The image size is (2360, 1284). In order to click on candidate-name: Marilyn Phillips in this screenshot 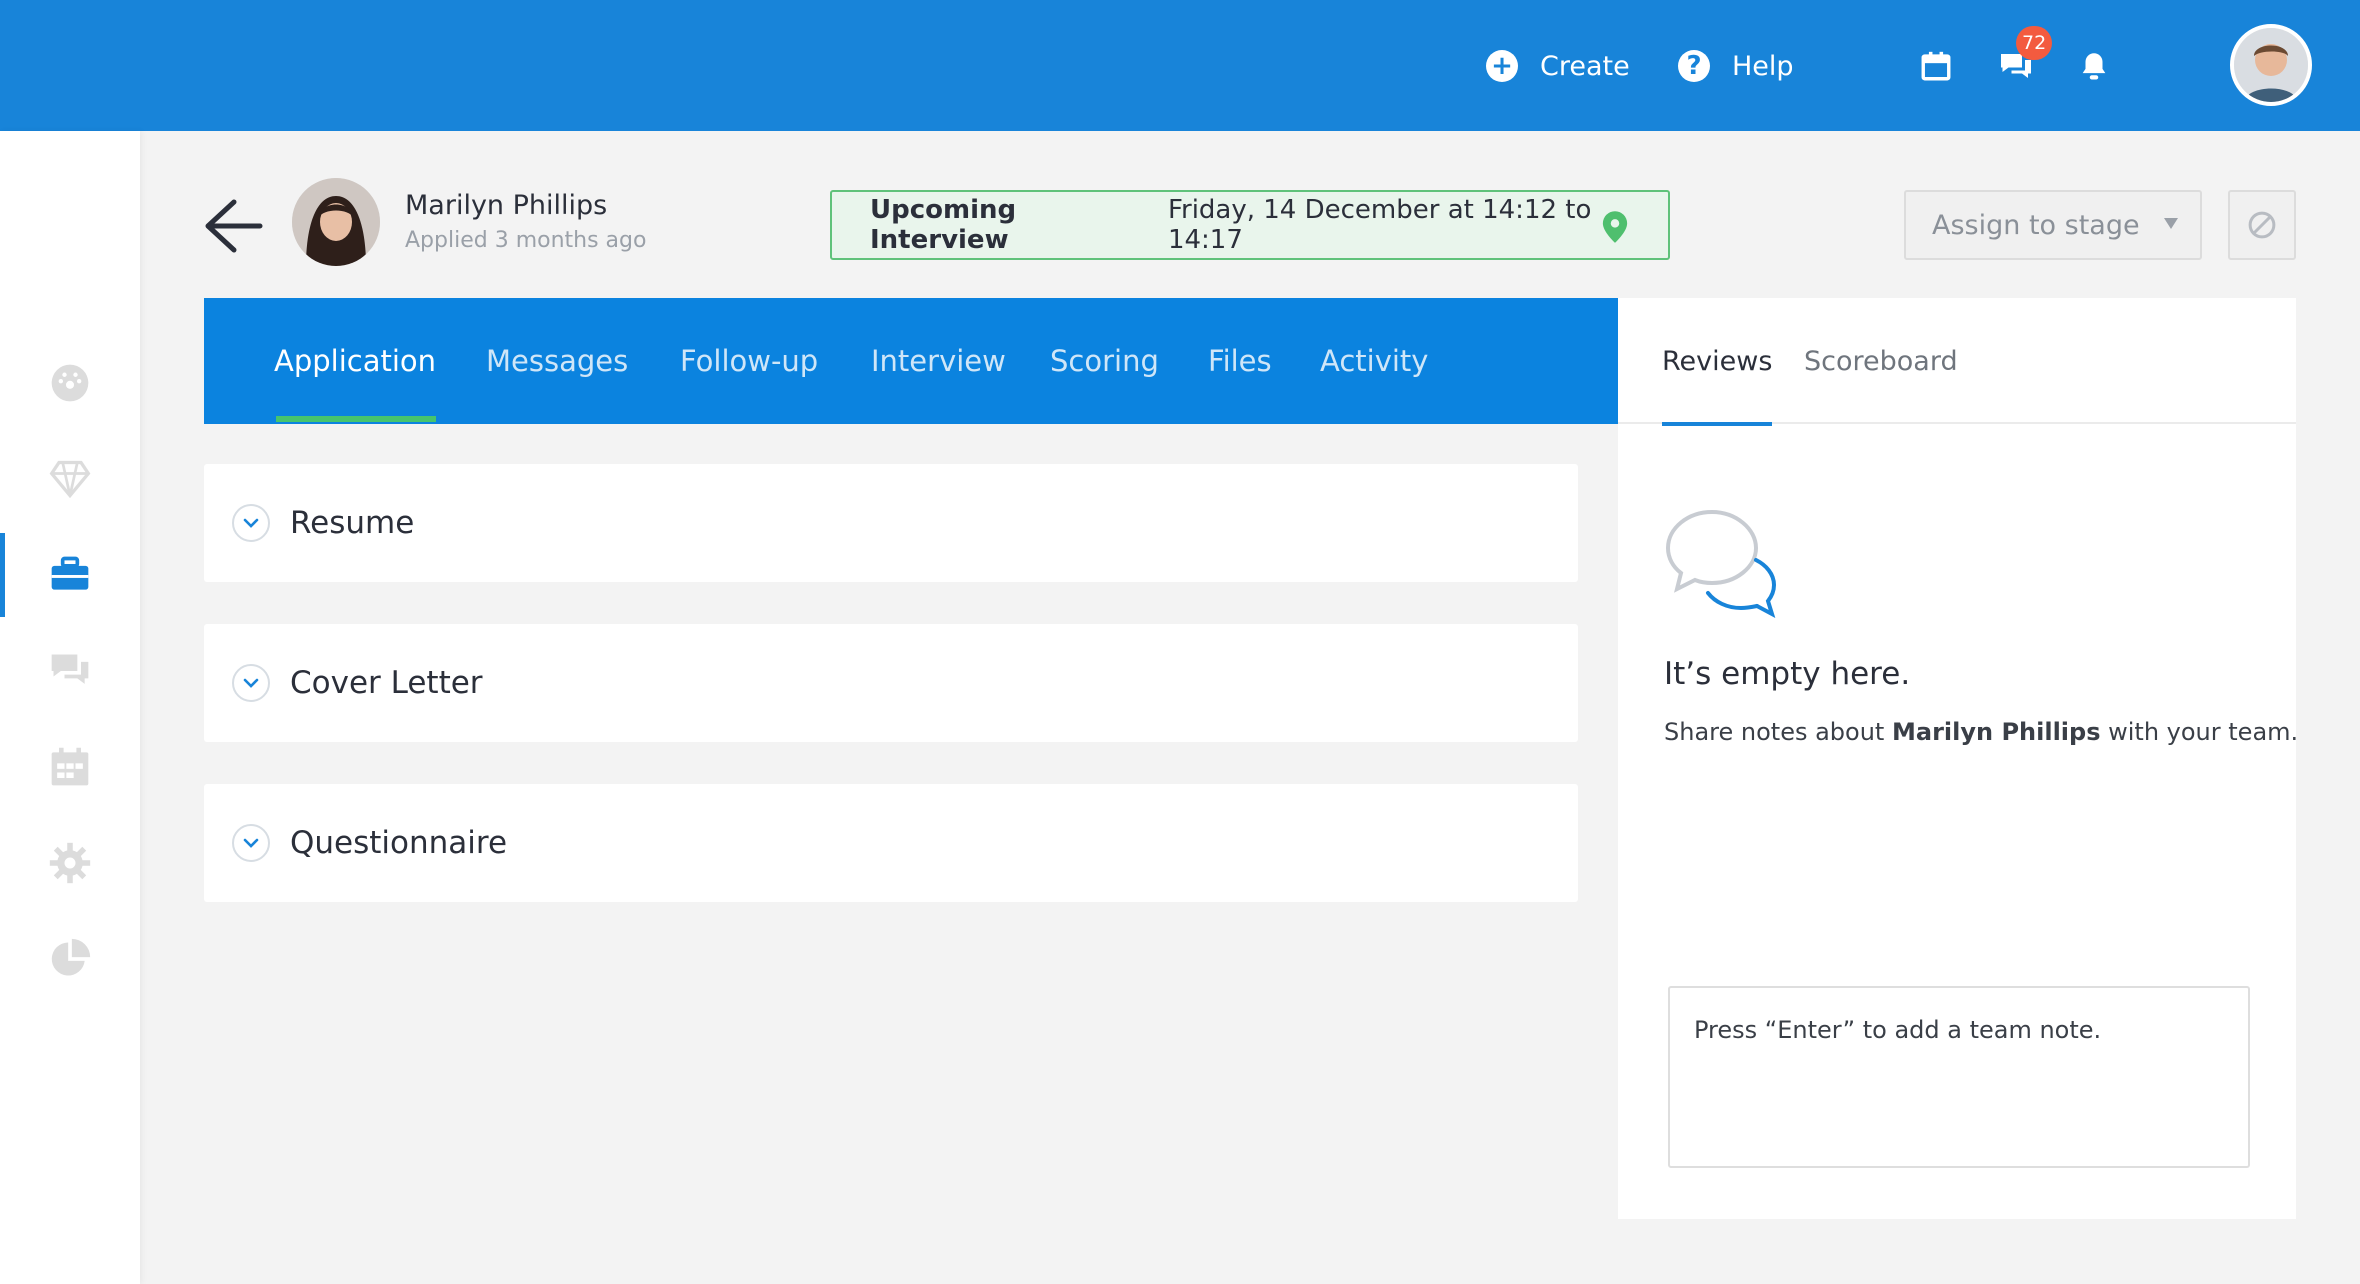, I will do `click(506, 205)`.